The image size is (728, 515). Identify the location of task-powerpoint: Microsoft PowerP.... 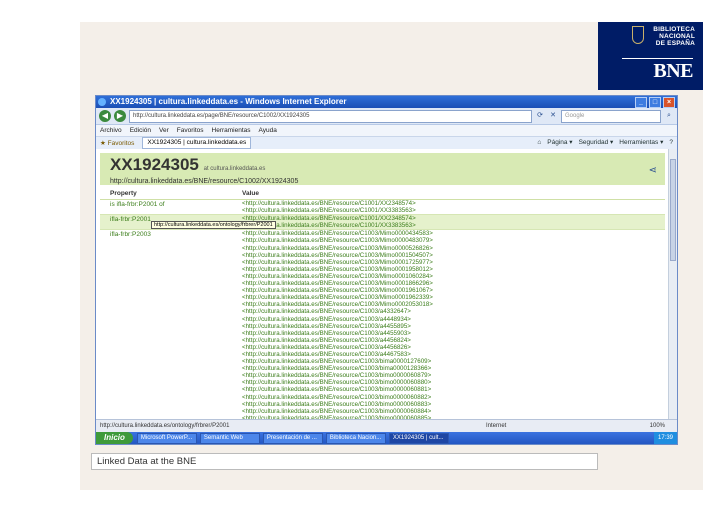
(166, 438).